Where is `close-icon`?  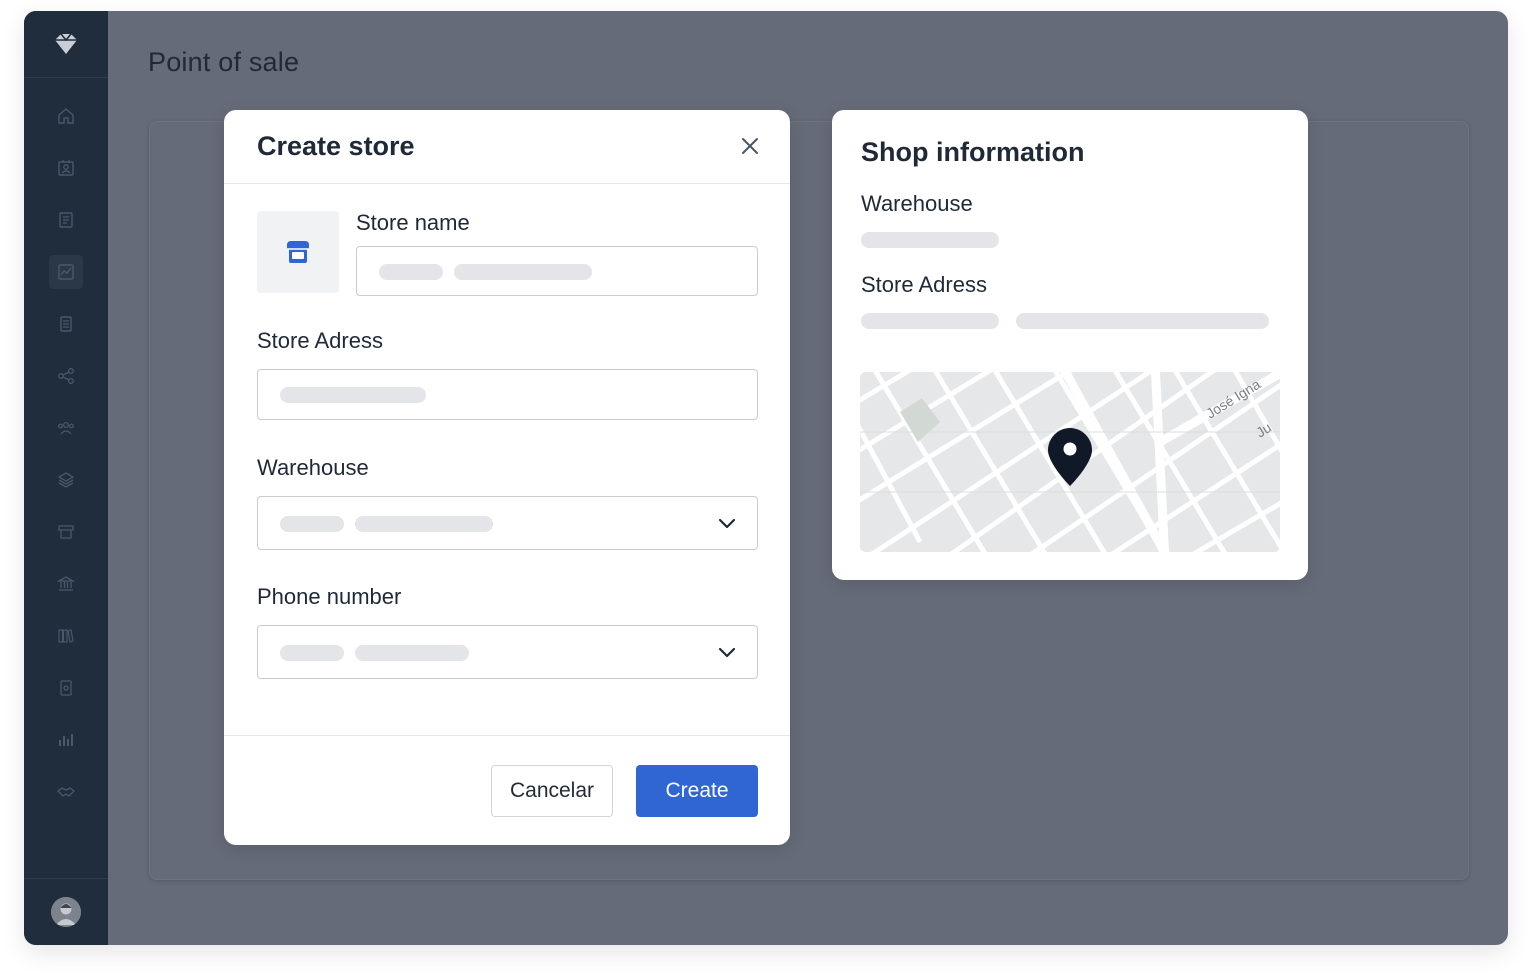 close-icon is located at coordinates (750, 146).